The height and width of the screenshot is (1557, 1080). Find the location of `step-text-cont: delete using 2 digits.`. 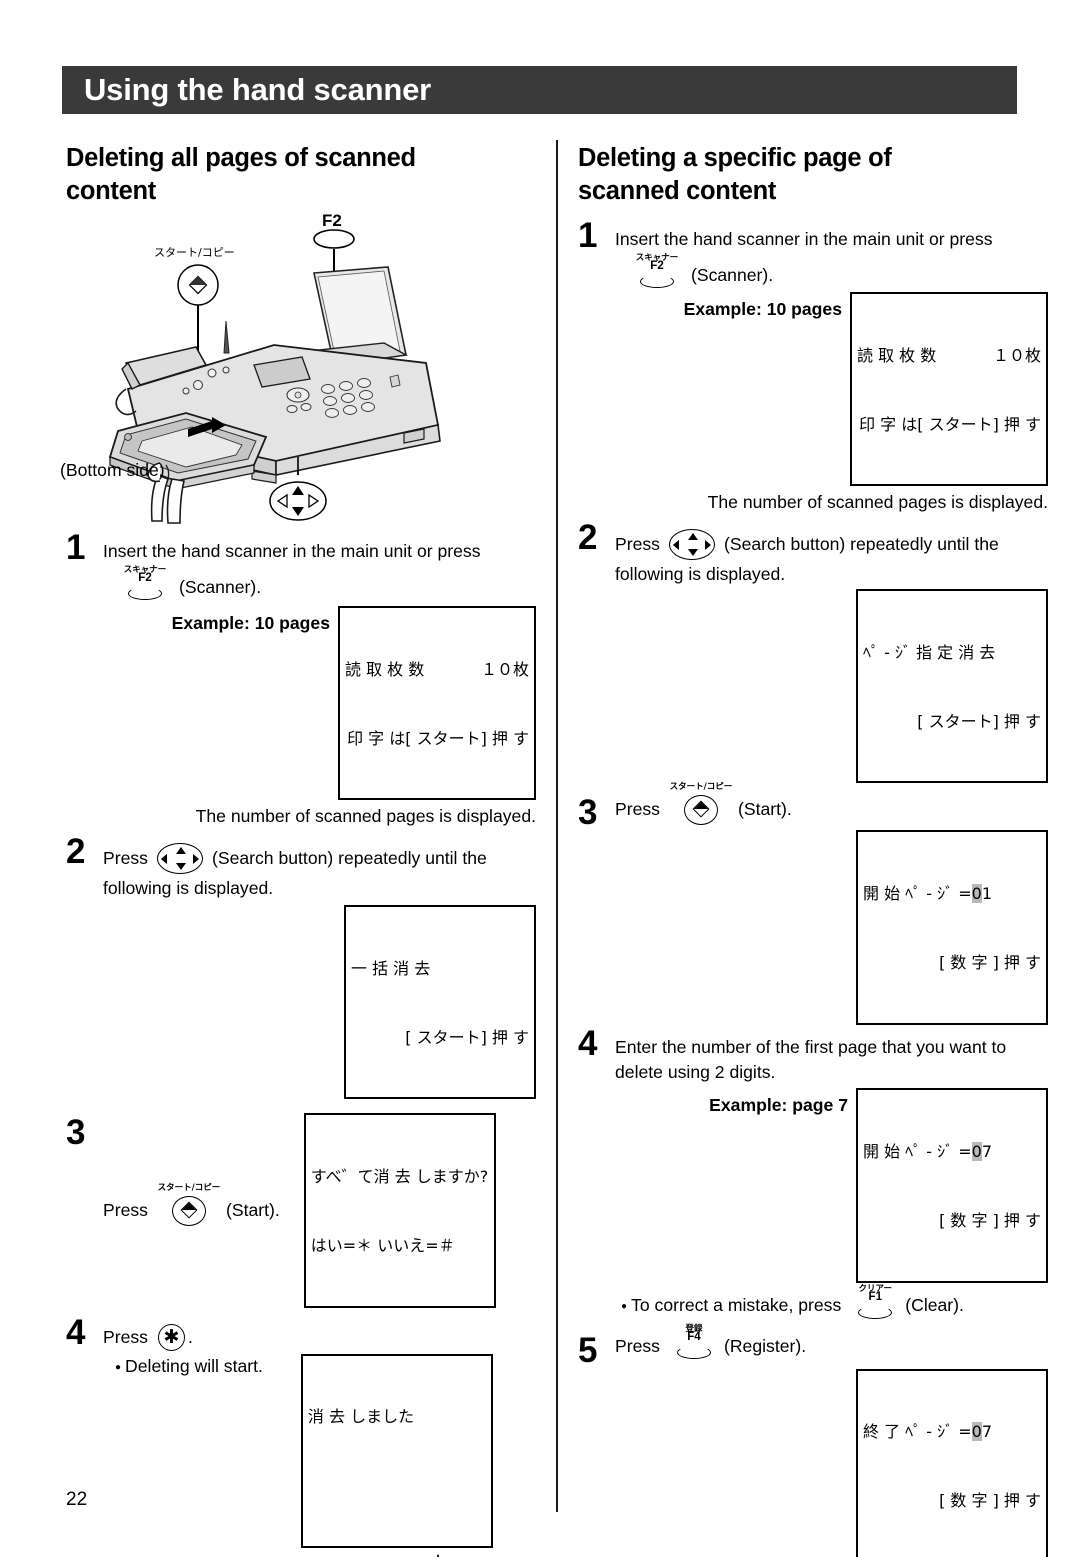

step-text-cont: delete using 2 digits. is located at coordinates (695, 1071).